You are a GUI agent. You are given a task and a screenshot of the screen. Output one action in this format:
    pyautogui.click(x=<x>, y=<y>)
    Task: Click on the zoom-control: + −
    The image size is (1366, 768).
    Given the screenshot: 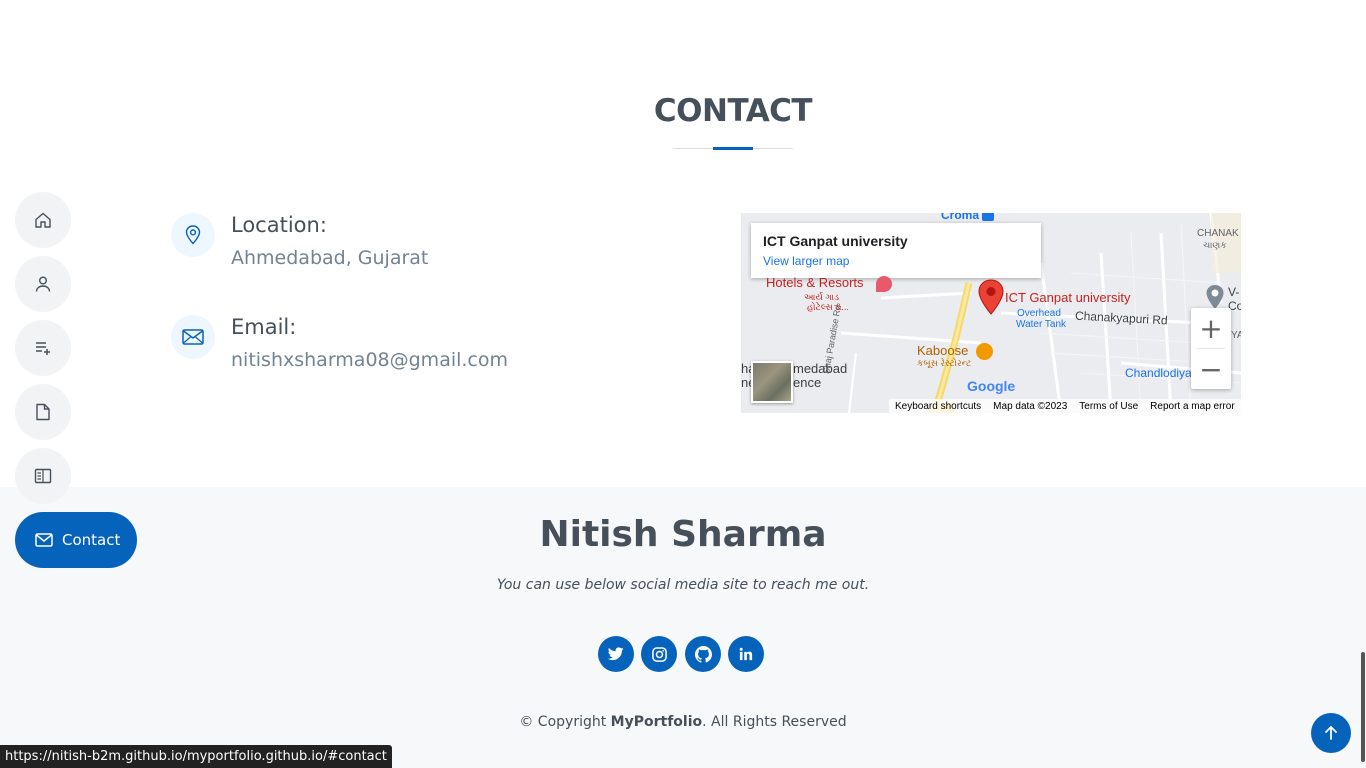 What is the action you would take?
    pyautogui.click(x=1211, y=348)
    